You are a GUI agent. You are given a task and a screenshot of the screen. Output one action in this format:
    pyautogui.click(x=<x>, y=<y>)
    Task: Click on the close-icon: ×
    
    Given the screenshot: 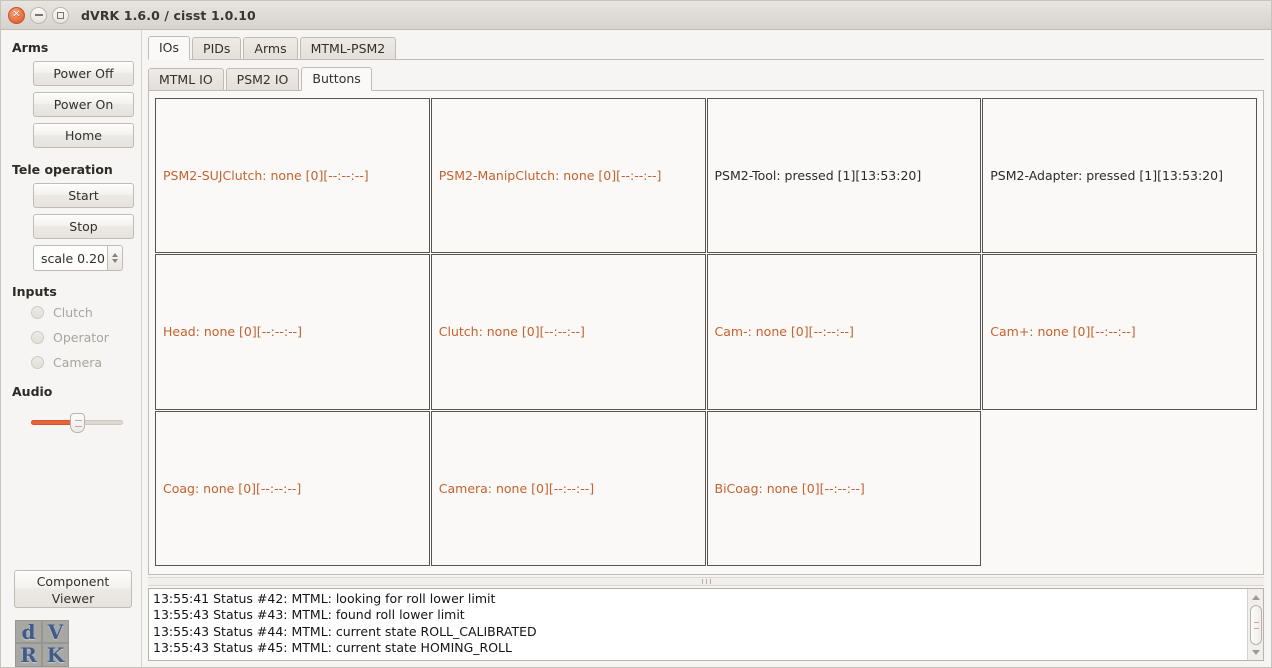 What is the action you would take?
    pyautogui.click(x=16, y=15)
    